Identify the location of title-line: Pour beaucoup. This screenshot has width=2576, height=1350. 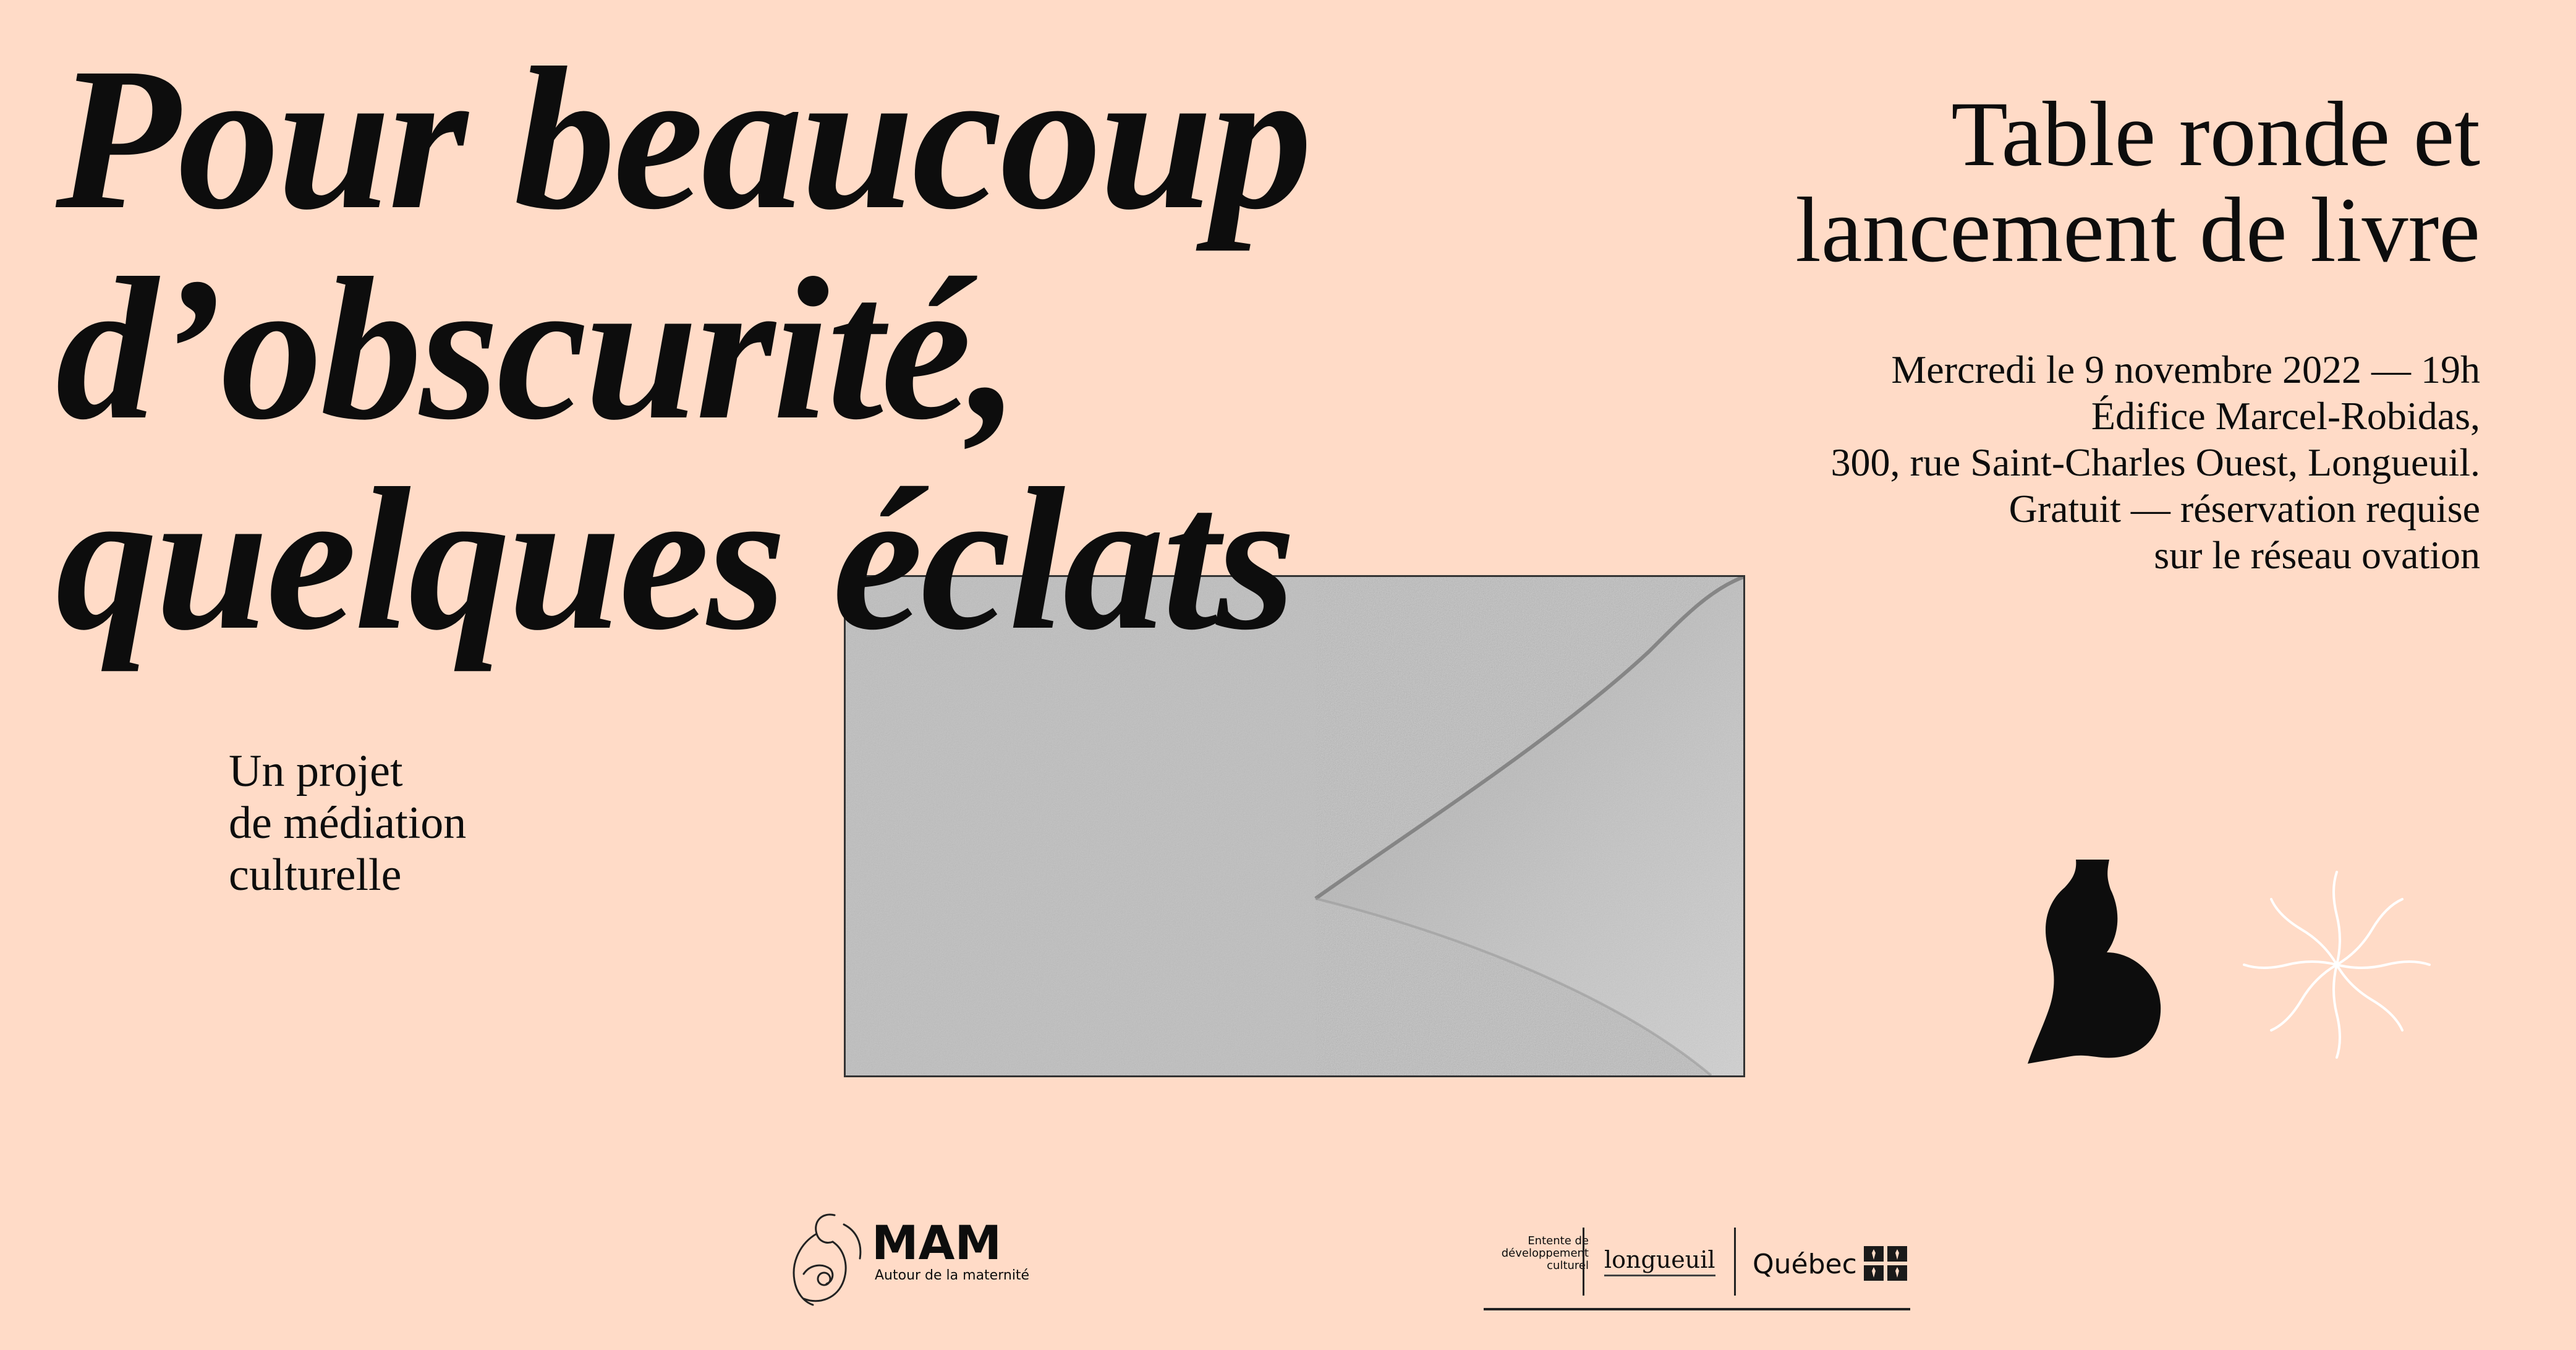
(684, 139).